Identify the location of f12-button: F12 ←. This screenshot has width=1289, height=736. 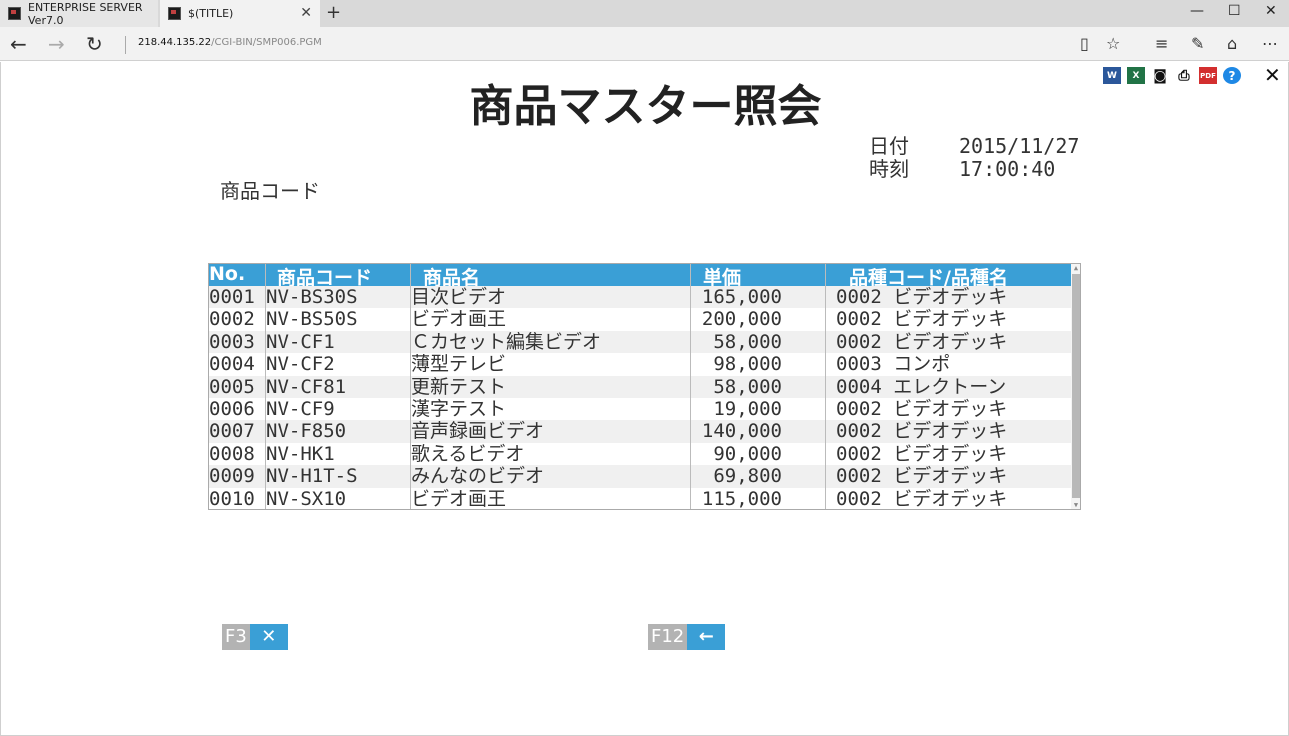
(687, 637).